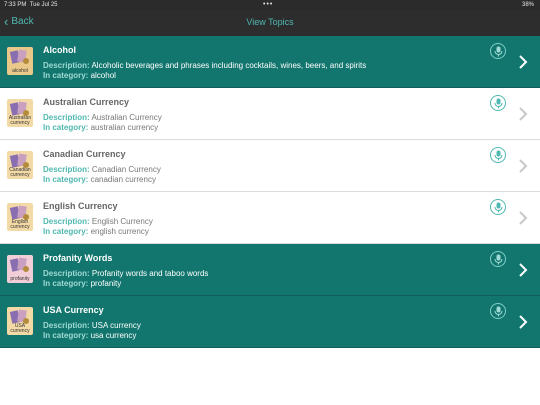 This screenshot has width=540, height=405. Describe the element at coordinates (20, 172) in the screenshot. I see `thumbnail-caption: Canadian currency` at that location.